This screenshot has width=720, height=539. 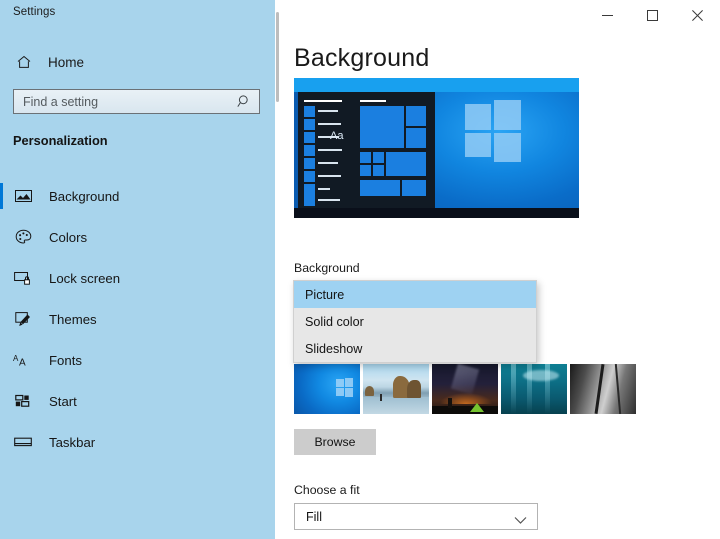 What do you see at coordinates (396, 389) in the screenshot?
I see `thumbnail-beach-sea-stack` at bounding box center [396, 389].